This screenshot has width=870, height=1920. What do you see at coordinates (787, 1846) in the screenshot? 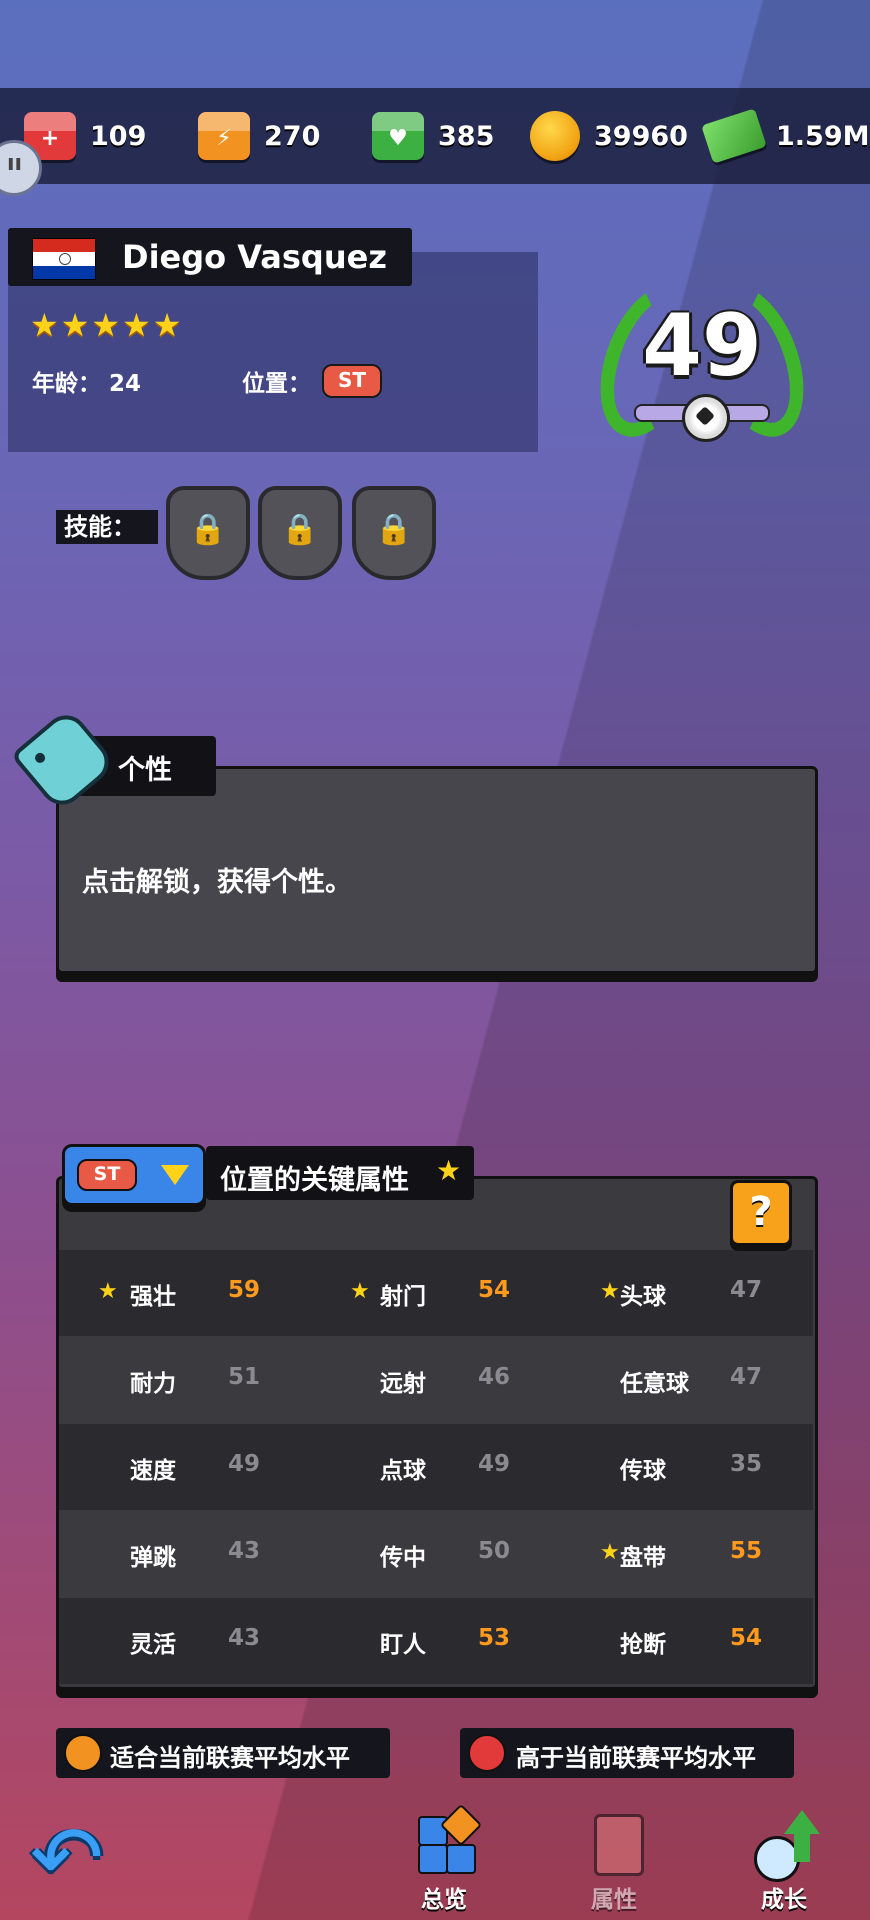
I see `growth-arrow-icon` at bounding box center [787, 1846].